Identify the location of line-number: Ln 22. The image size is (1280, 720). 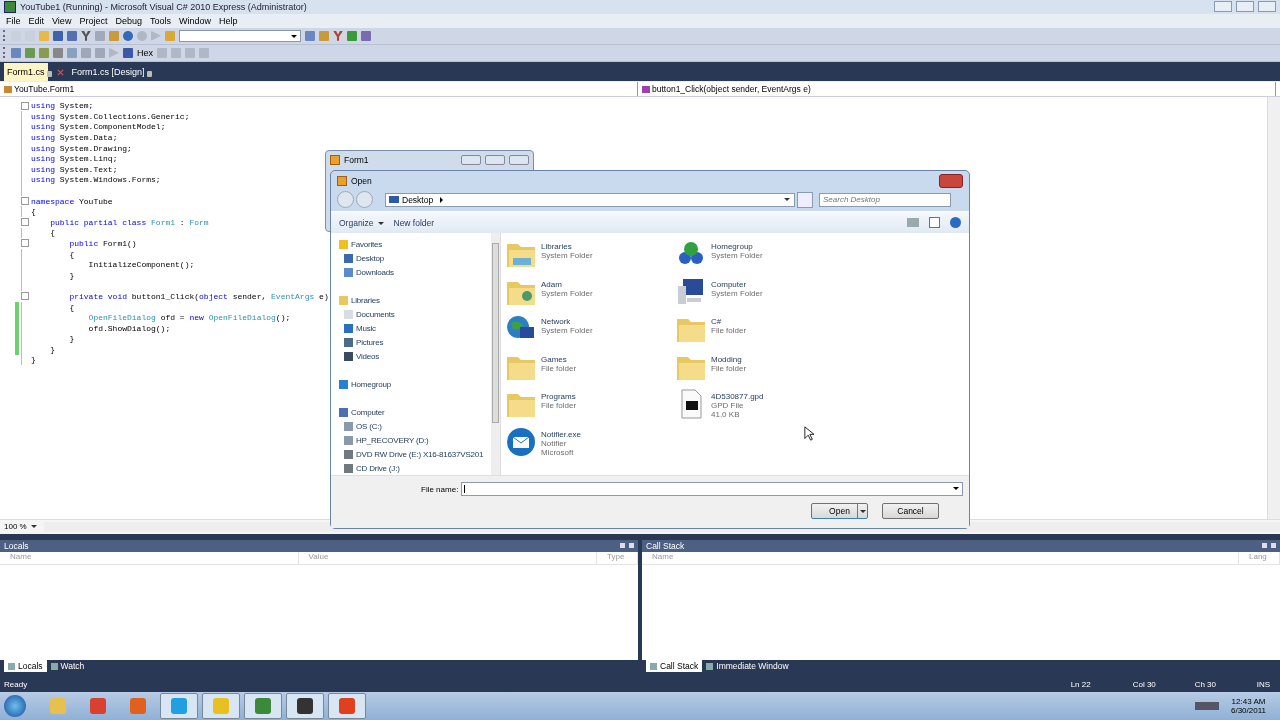
(1081, 684).